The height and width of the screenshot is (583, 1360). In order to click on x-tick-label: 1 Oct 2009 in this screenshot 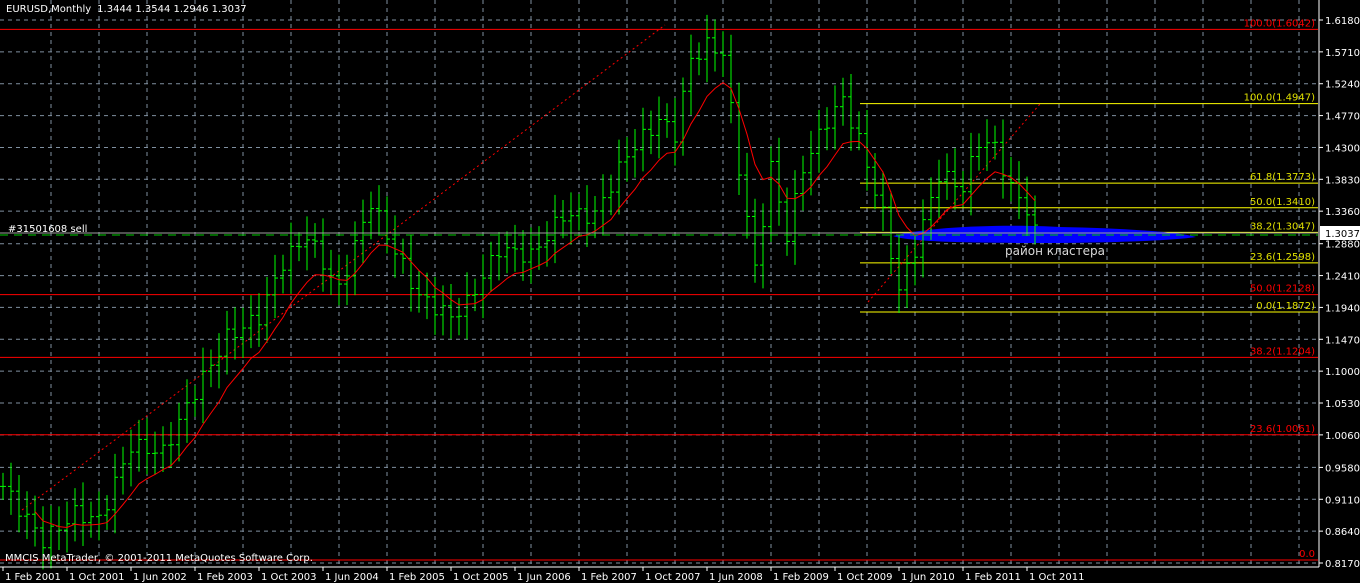, I will do `click(864, 577)`.